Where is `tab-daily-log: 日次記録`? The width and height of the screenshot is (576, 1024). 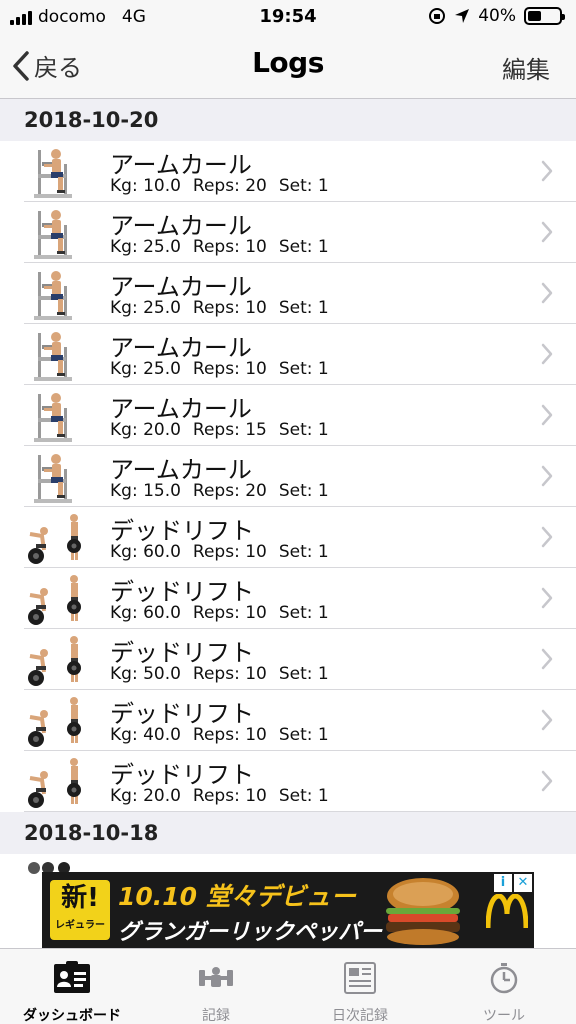 tab-daily-log: 日次記録 is located at coordinates (360, 986).